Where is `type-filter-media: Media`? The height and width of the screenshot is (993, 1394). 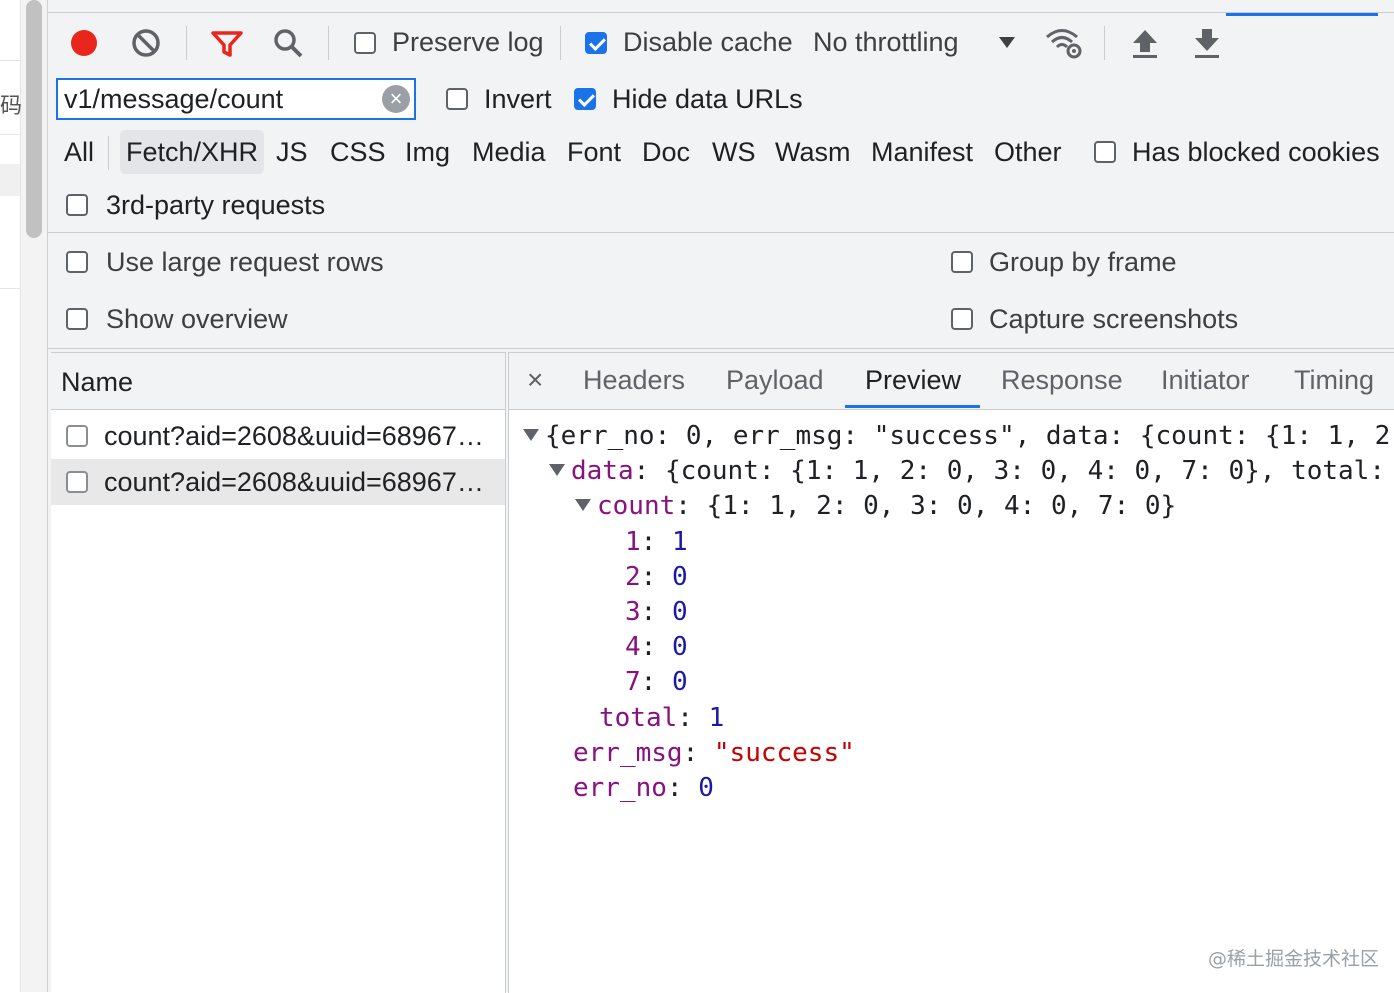 type-filter-media: Media is located at coordinates (509, 152).